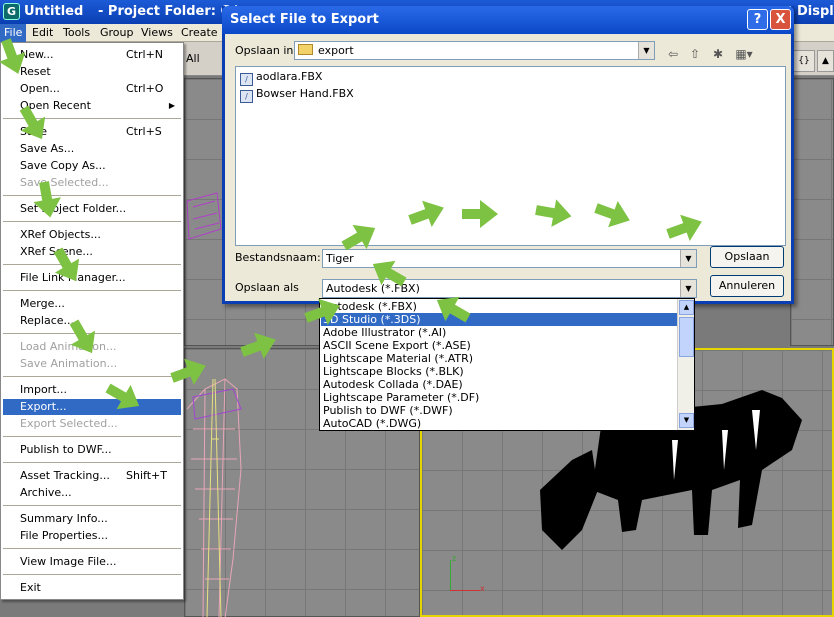 The width and height of the screenshot is (834, 617). Describe the element at coordinates (499, 319) in the screenshot. I see `file-type-option: 3D Studio (*.3DS)` at that location.